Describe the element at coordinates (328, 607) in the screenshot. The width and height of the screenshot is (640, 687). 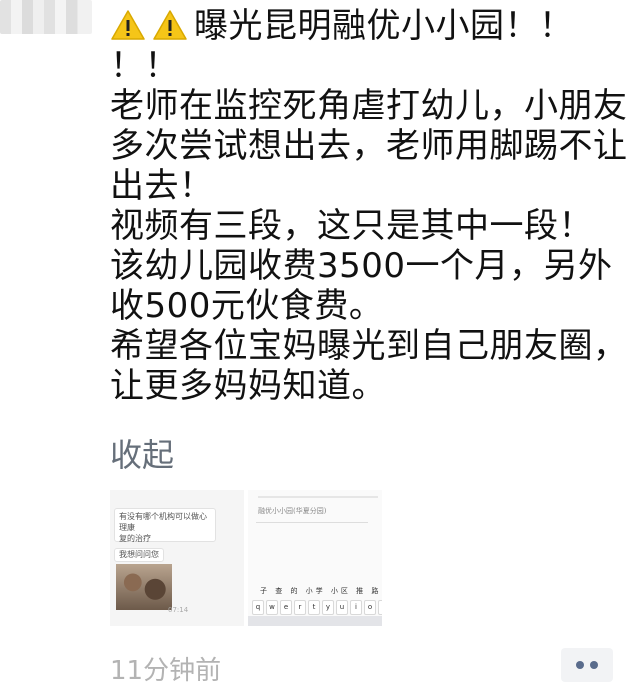
I see `keyboard-key: y` at that location.